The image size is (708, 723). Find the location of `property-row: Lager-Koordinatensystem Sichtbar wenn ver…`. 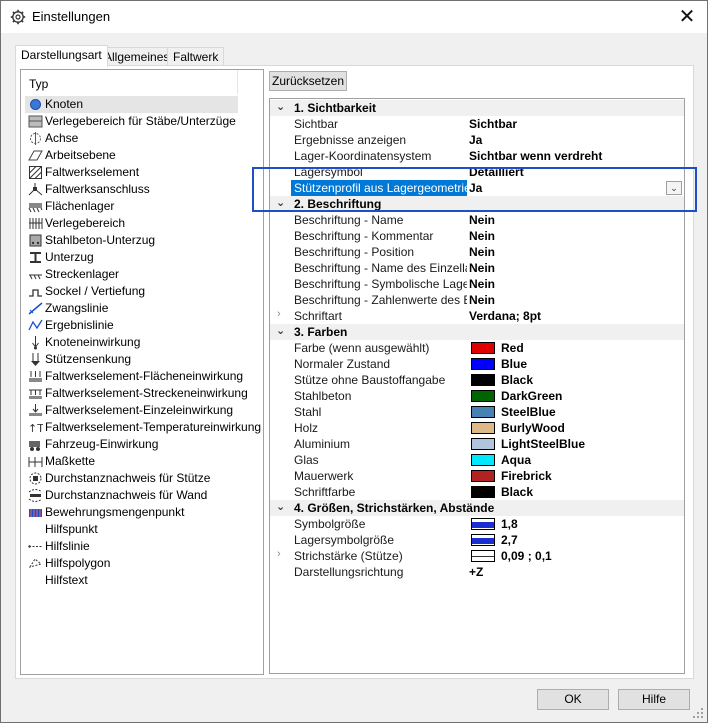

property-row: Lager-Koordinatensystem Sichtbar wenn ver… is located at coordinates (477, 156).